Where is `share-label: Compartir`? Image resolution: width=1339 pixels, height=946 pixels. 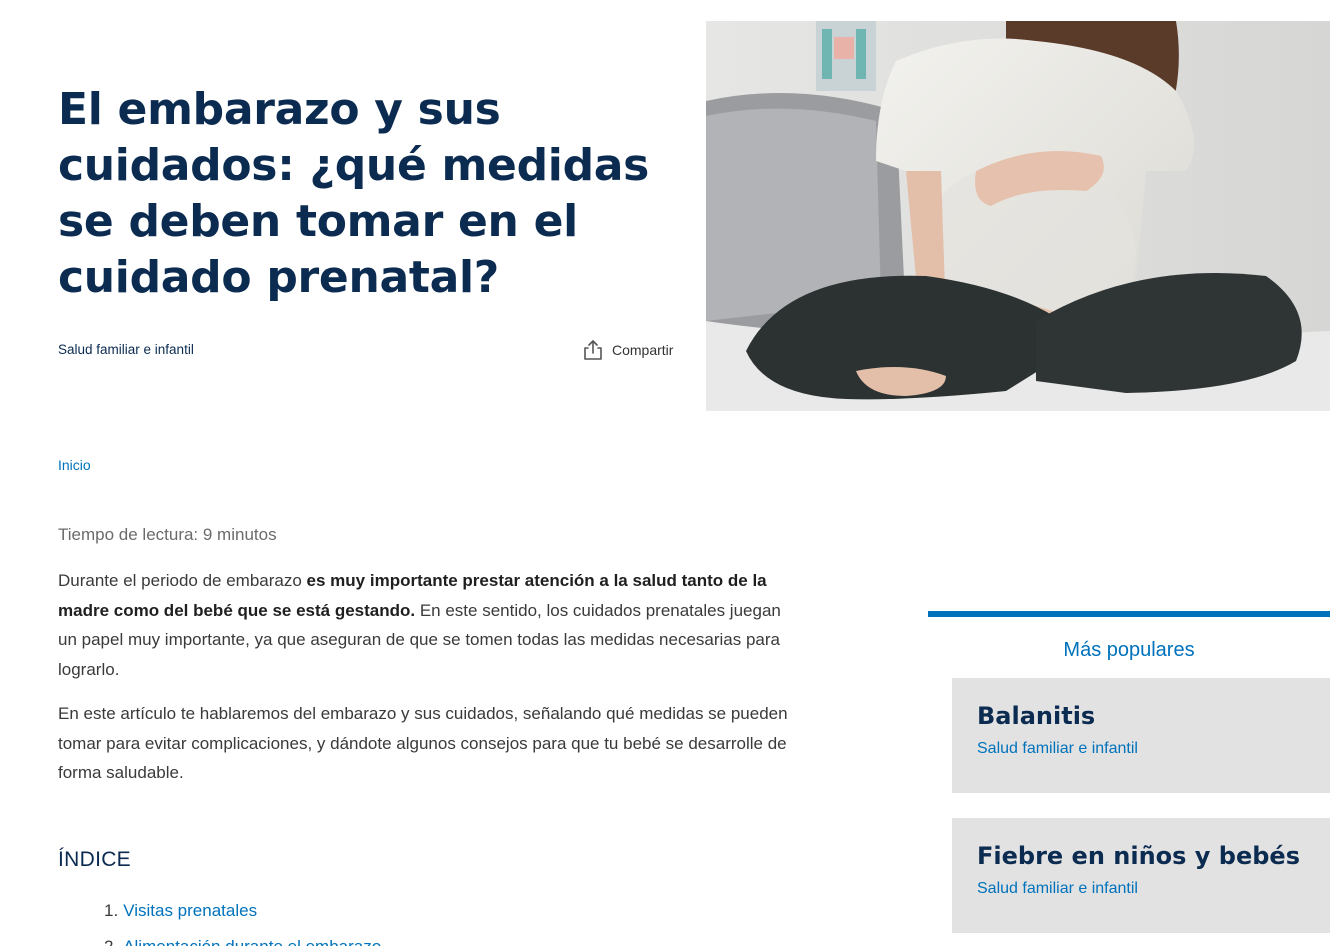 share-label: Compartir is located at coordinates (643, 350).